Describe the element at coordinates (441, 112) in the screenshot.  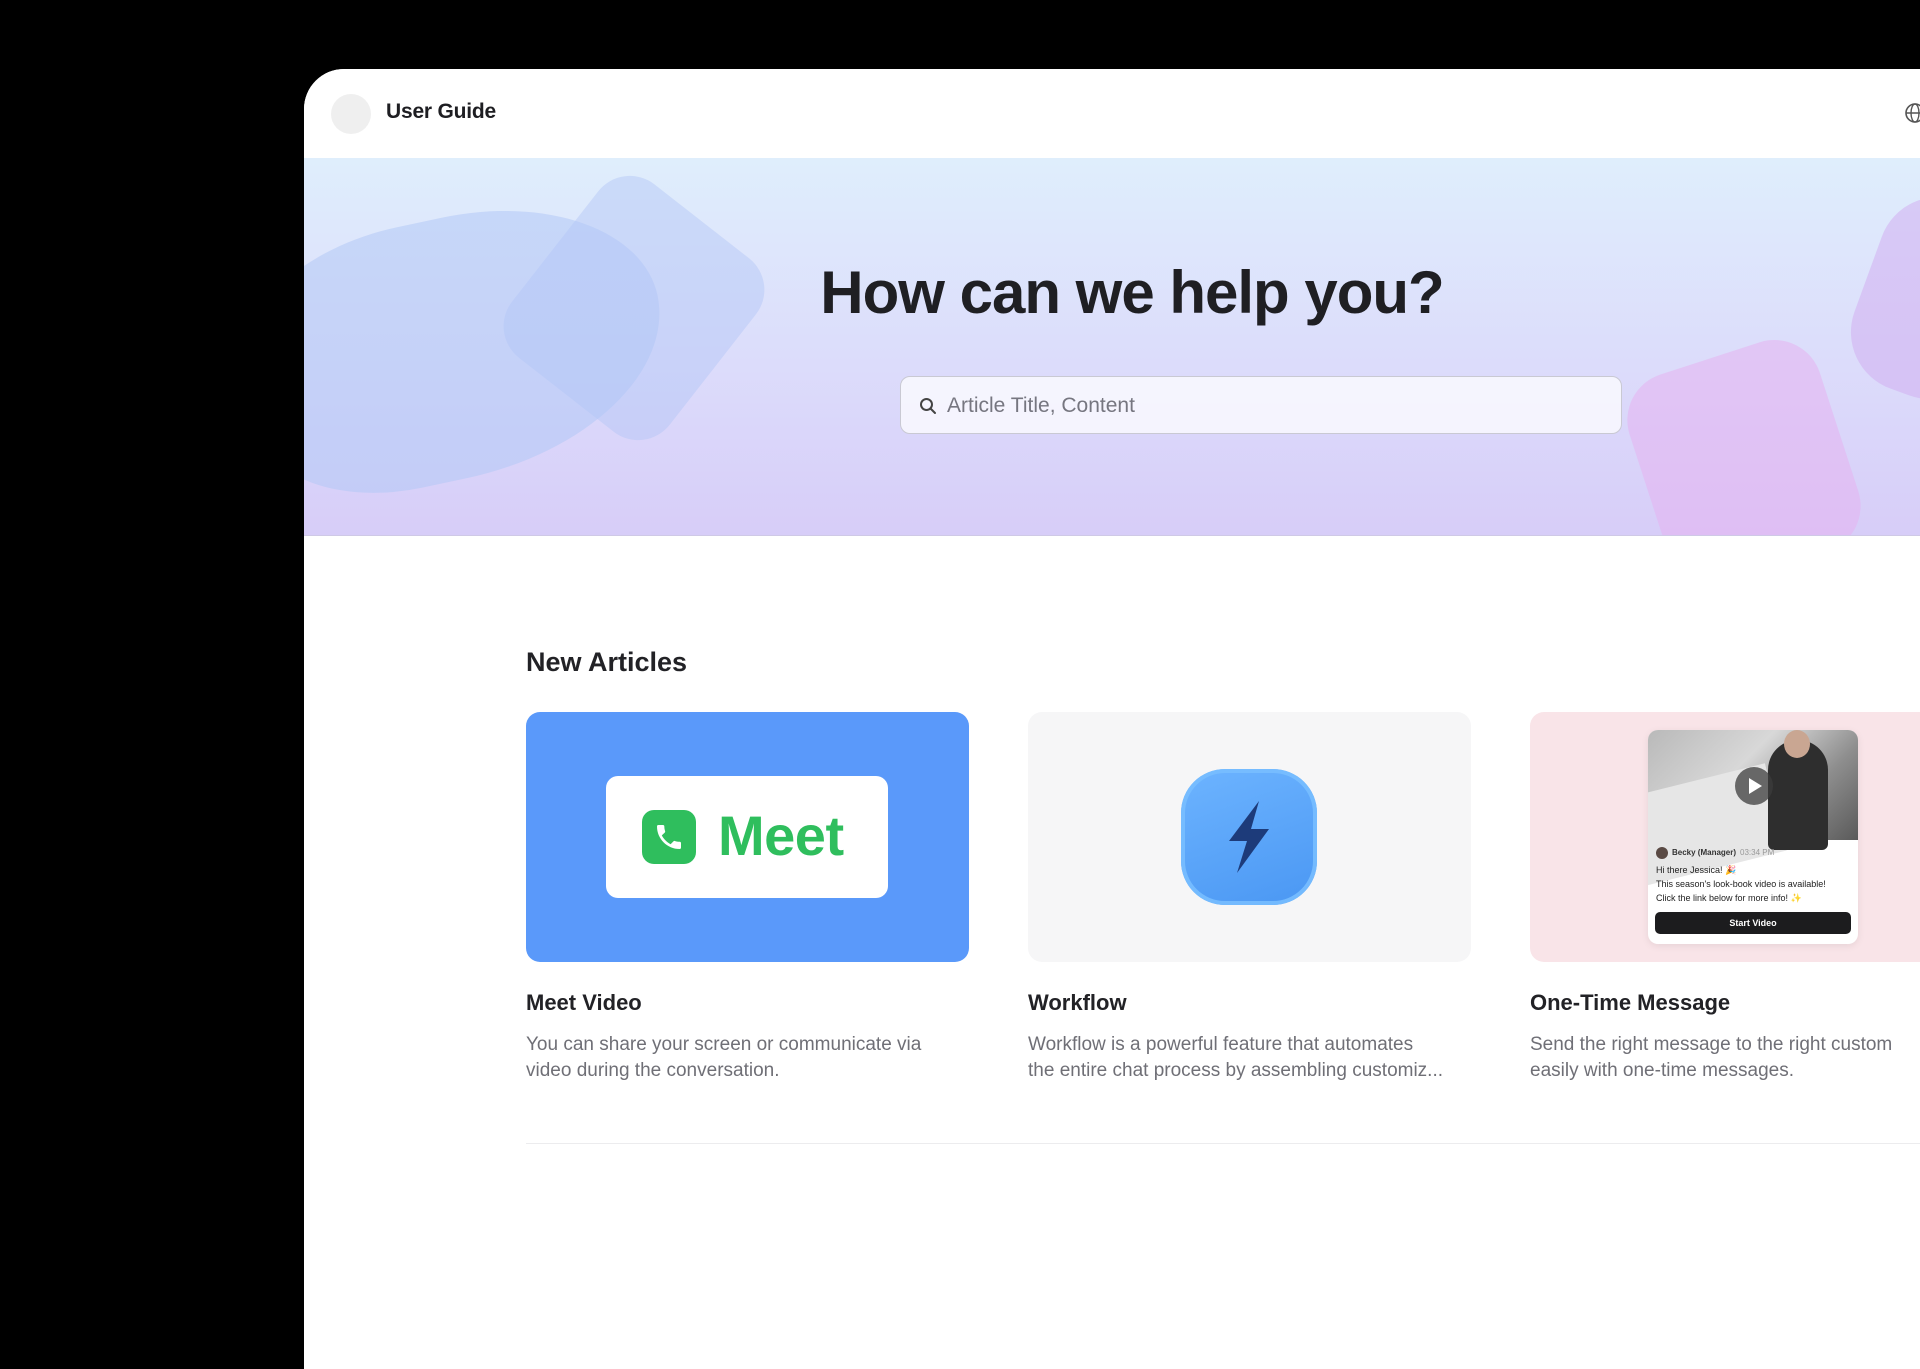
I see `brand-title: User Guide` at that location.